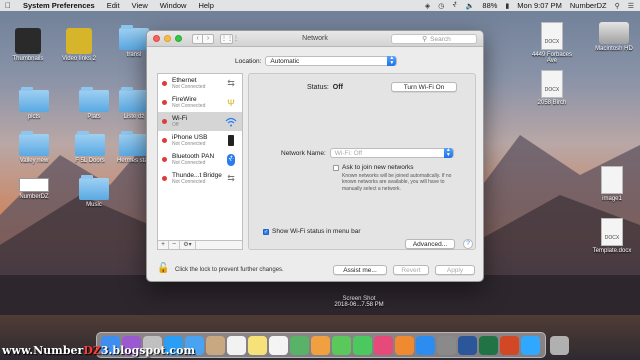 This screenshot has width=640, height=360. What do you see at coordinates (612, 236) in the screenshot?
I see `desktop-icon-template: DOCX Template.docx` at bounding box center [612, 236].